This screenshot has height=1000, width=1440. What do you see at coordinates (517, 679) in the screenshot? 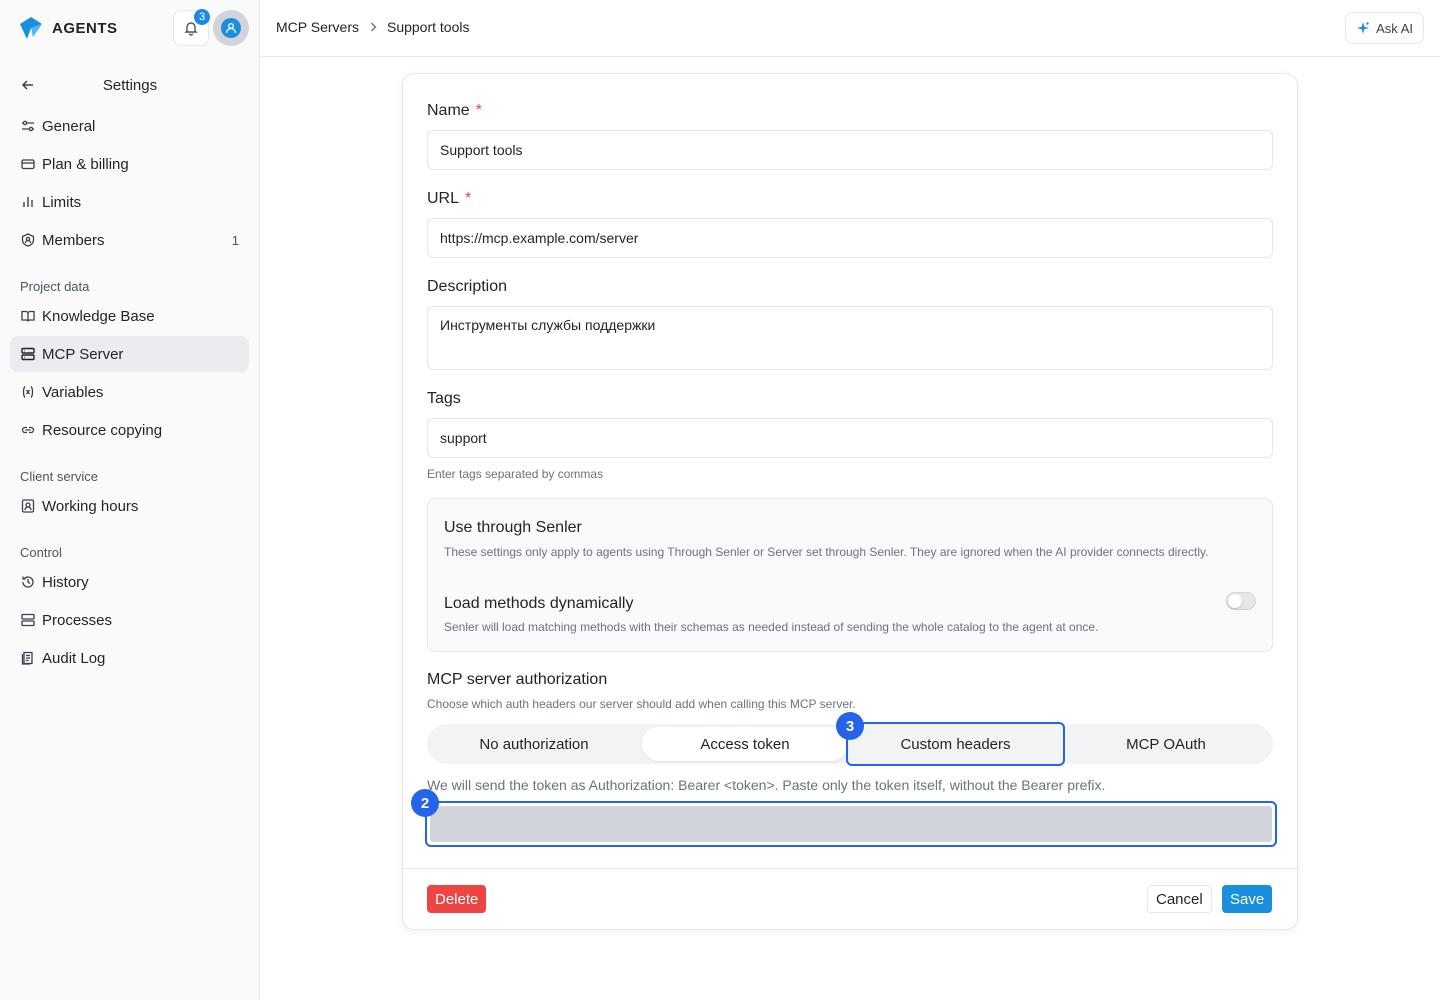
I see `auth-title: MCP server authorization` at bounding box center [517, 679].